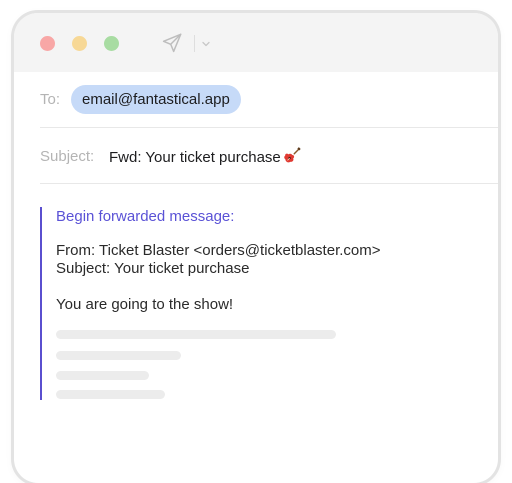 The height and width of the screenshot is (483, 512). I want to click on message-body-text: You are going to the show!, so click(145, 304).